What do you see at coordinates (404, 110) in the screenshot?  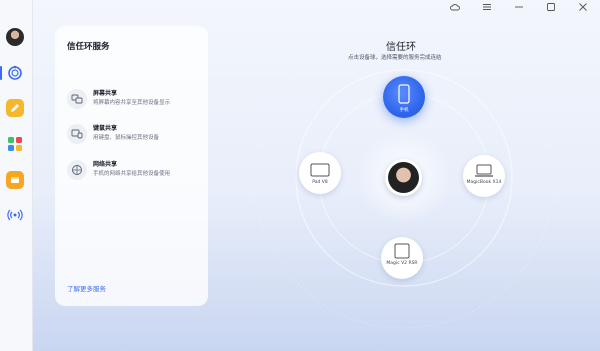 I see `device-label: 手机` at bounding box center [404, 110].